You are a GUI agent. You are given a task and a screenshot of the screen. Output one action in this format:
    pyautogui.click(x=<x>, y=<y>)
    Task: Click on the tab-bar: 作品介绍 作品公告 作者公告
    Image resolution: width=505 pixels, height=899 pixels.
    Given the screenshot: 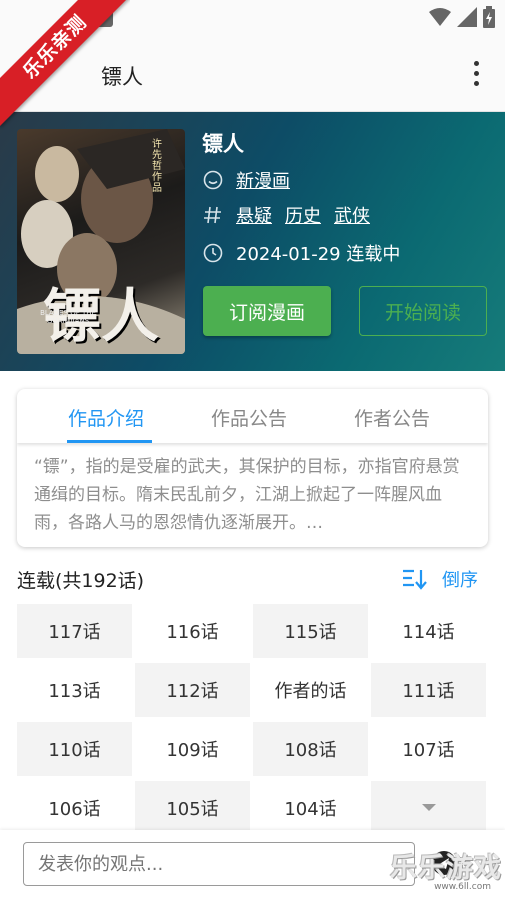 What is the action you would take?
    pyautogui.click(x=252, y=416)
    